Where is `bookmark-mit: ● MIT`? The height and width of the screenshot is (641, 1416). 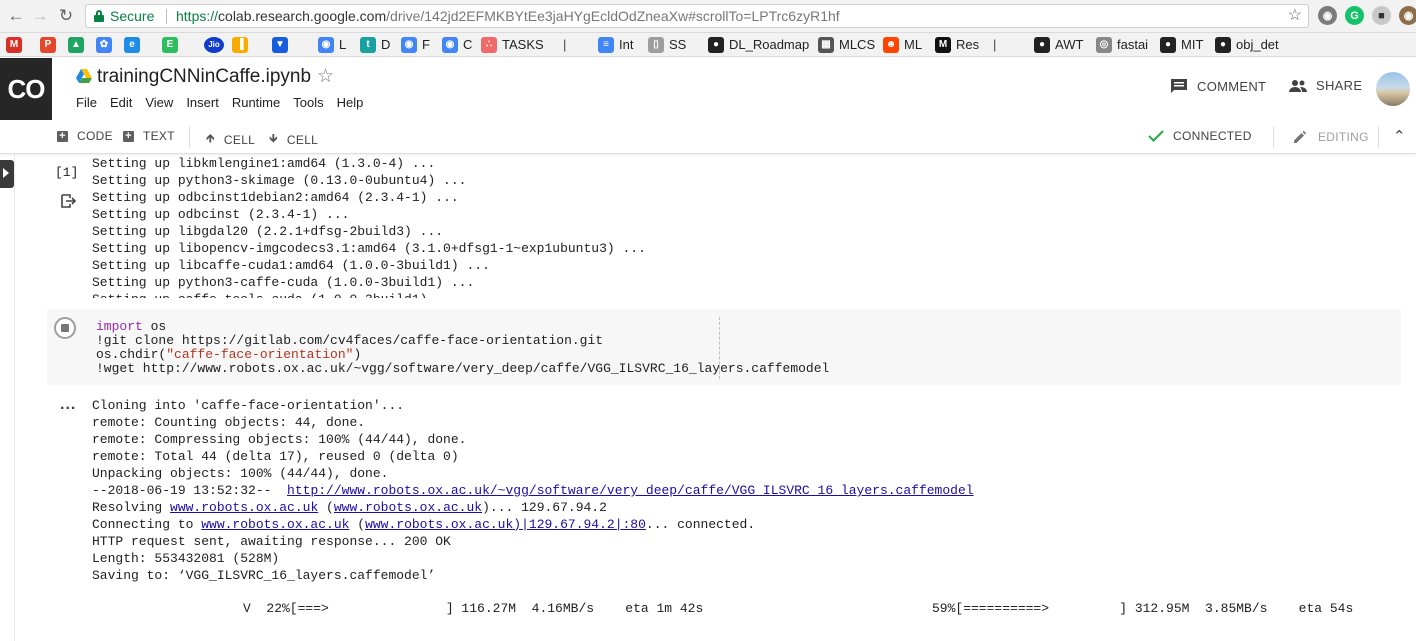 bookmark-mit: ● MIT is located at coordinates (1181, 45).